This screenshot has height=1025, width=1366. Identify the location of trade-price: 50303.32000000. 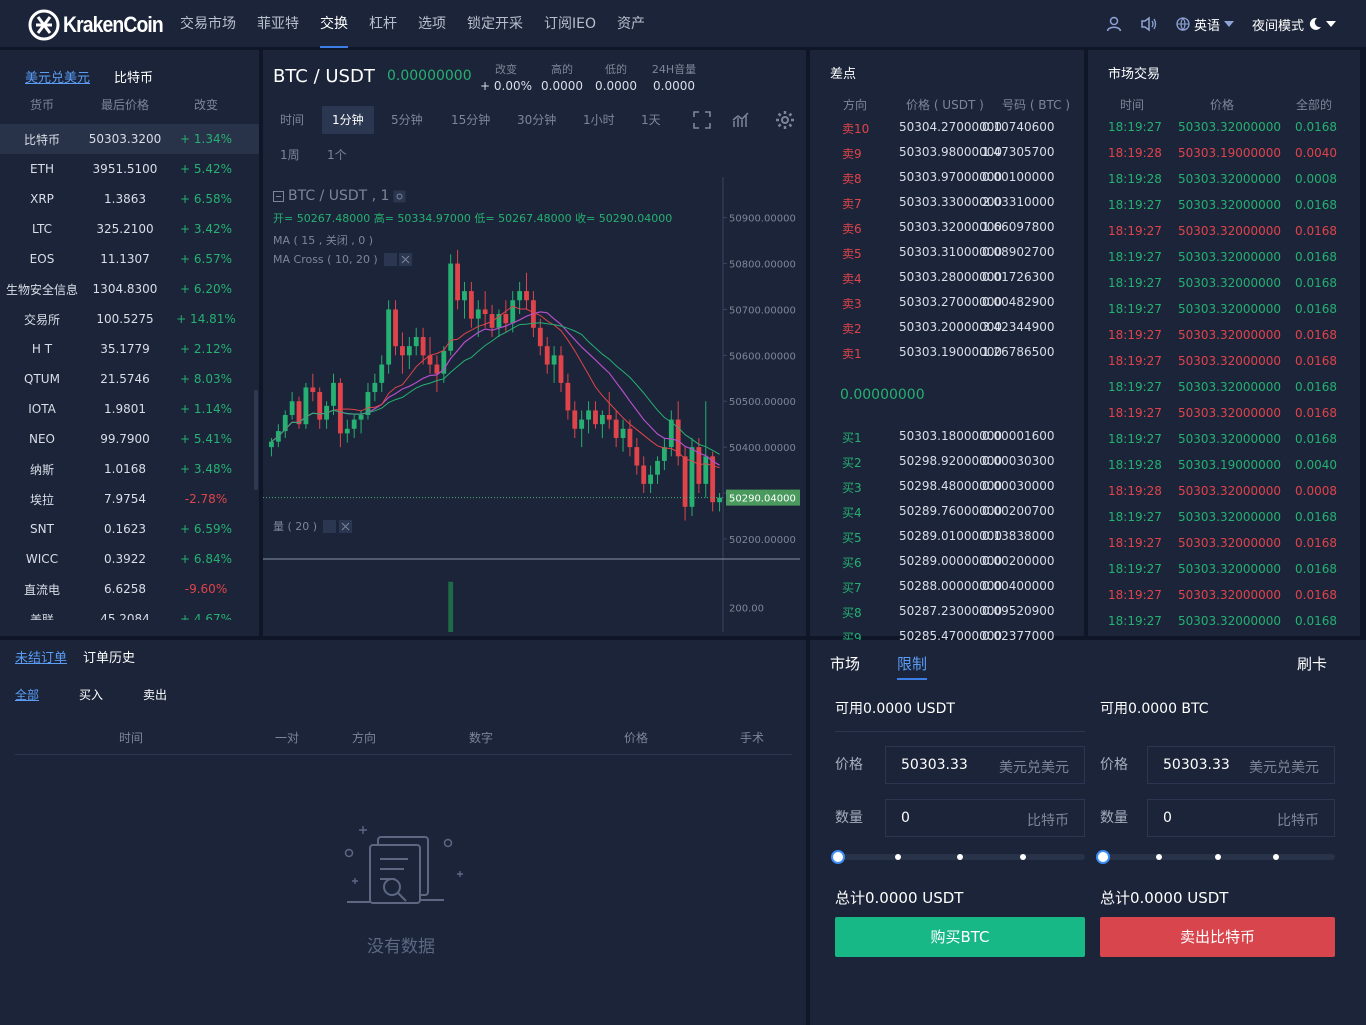
(1230, 309).